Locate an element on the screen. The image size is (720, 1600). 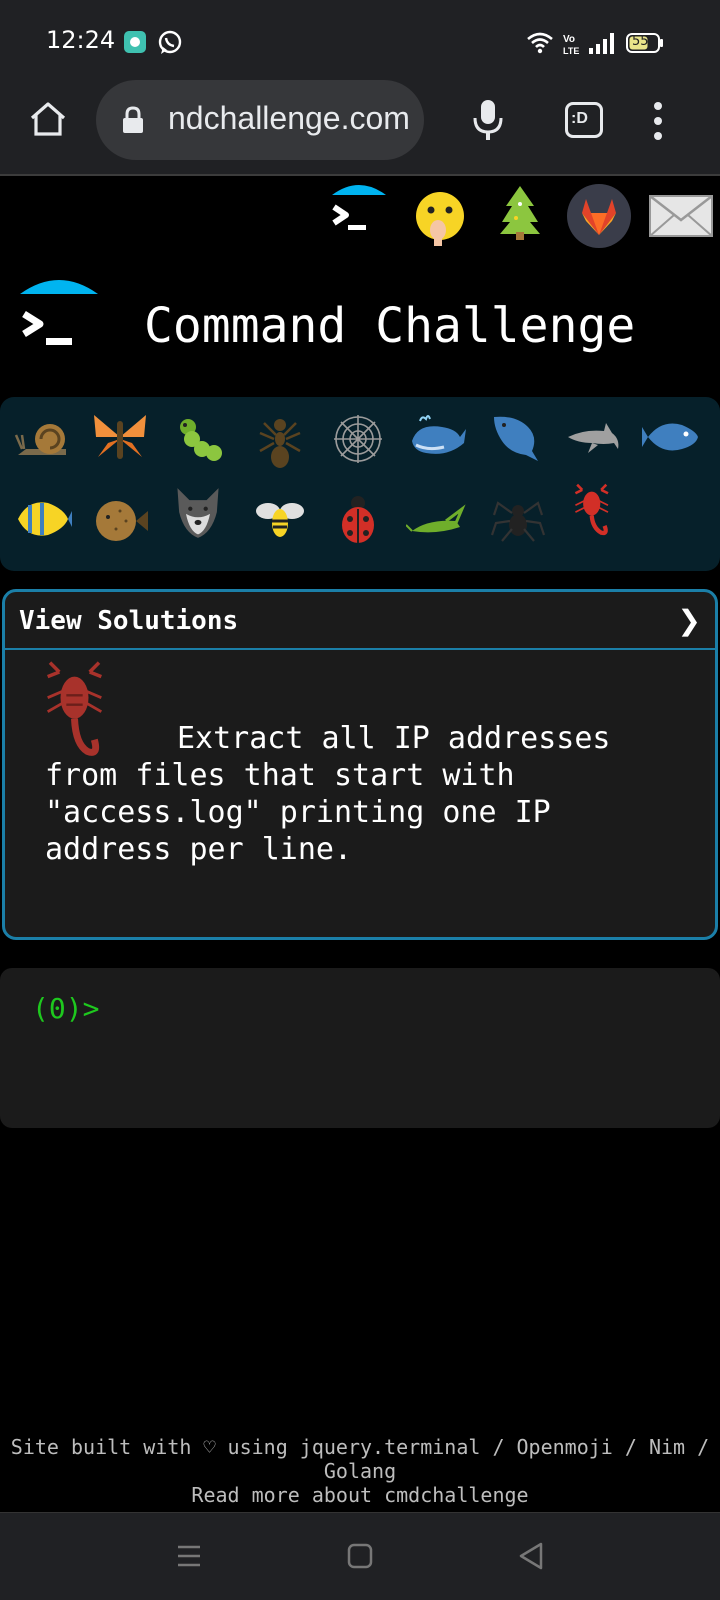
blowfish-icon is located at coordinates (120, 521).